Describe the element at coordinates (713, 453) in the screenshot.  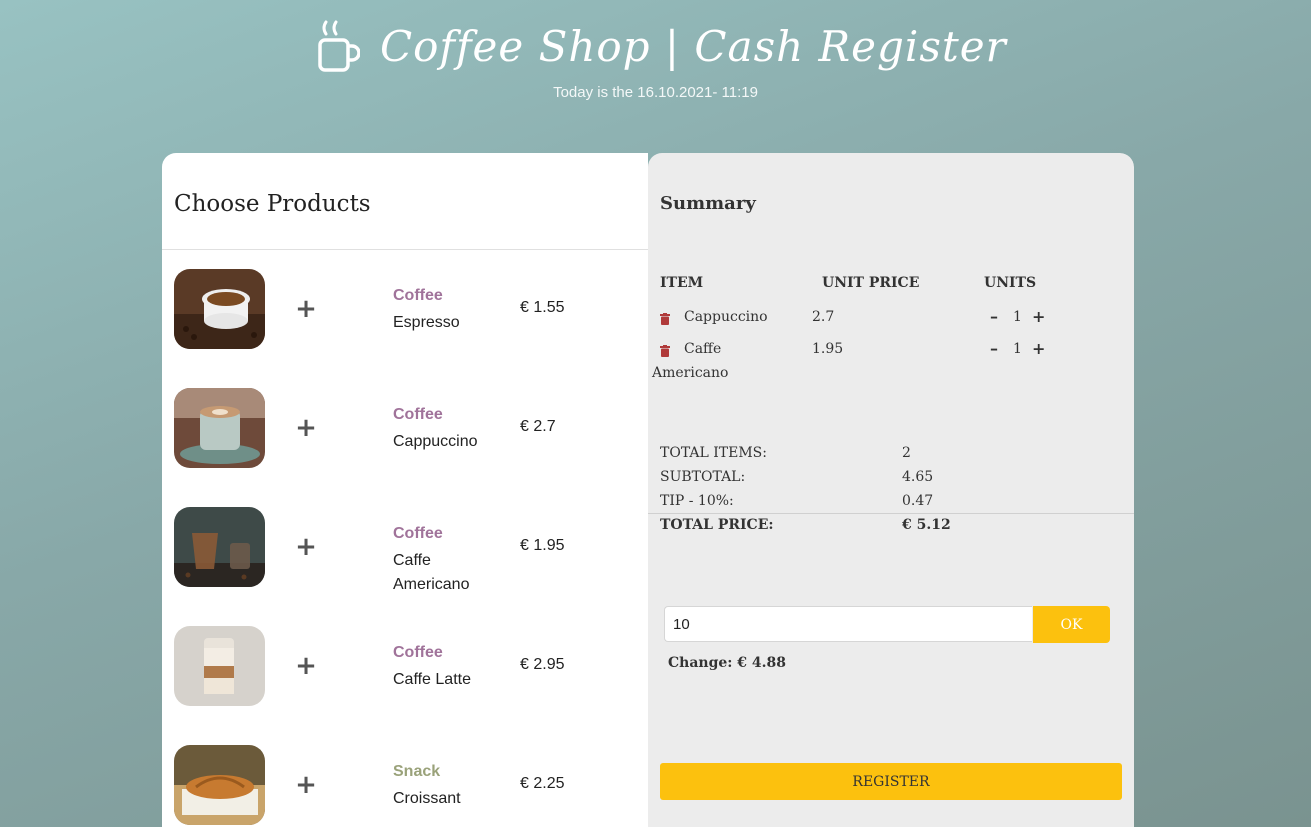
I see `total-items-label: TOTAL ITEMS:` at that location.